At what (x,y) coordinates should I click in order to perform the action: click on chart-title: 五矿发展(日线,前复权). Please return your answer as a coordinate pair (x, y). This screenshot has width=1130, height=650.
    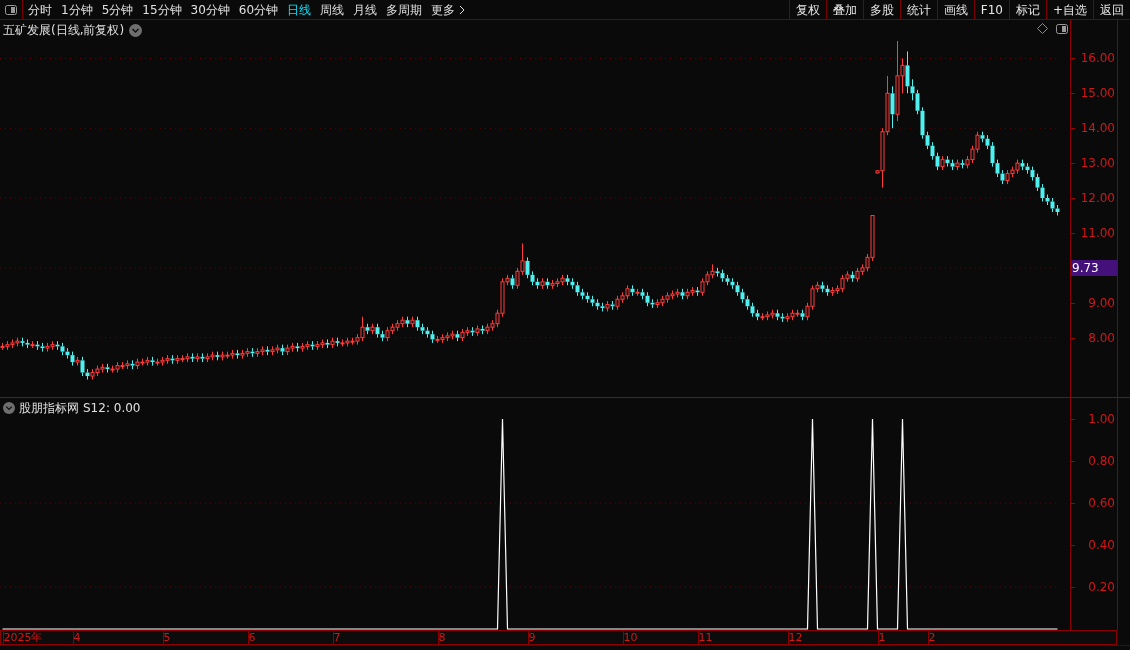
    Looking at the image, I should click on (64, 30).